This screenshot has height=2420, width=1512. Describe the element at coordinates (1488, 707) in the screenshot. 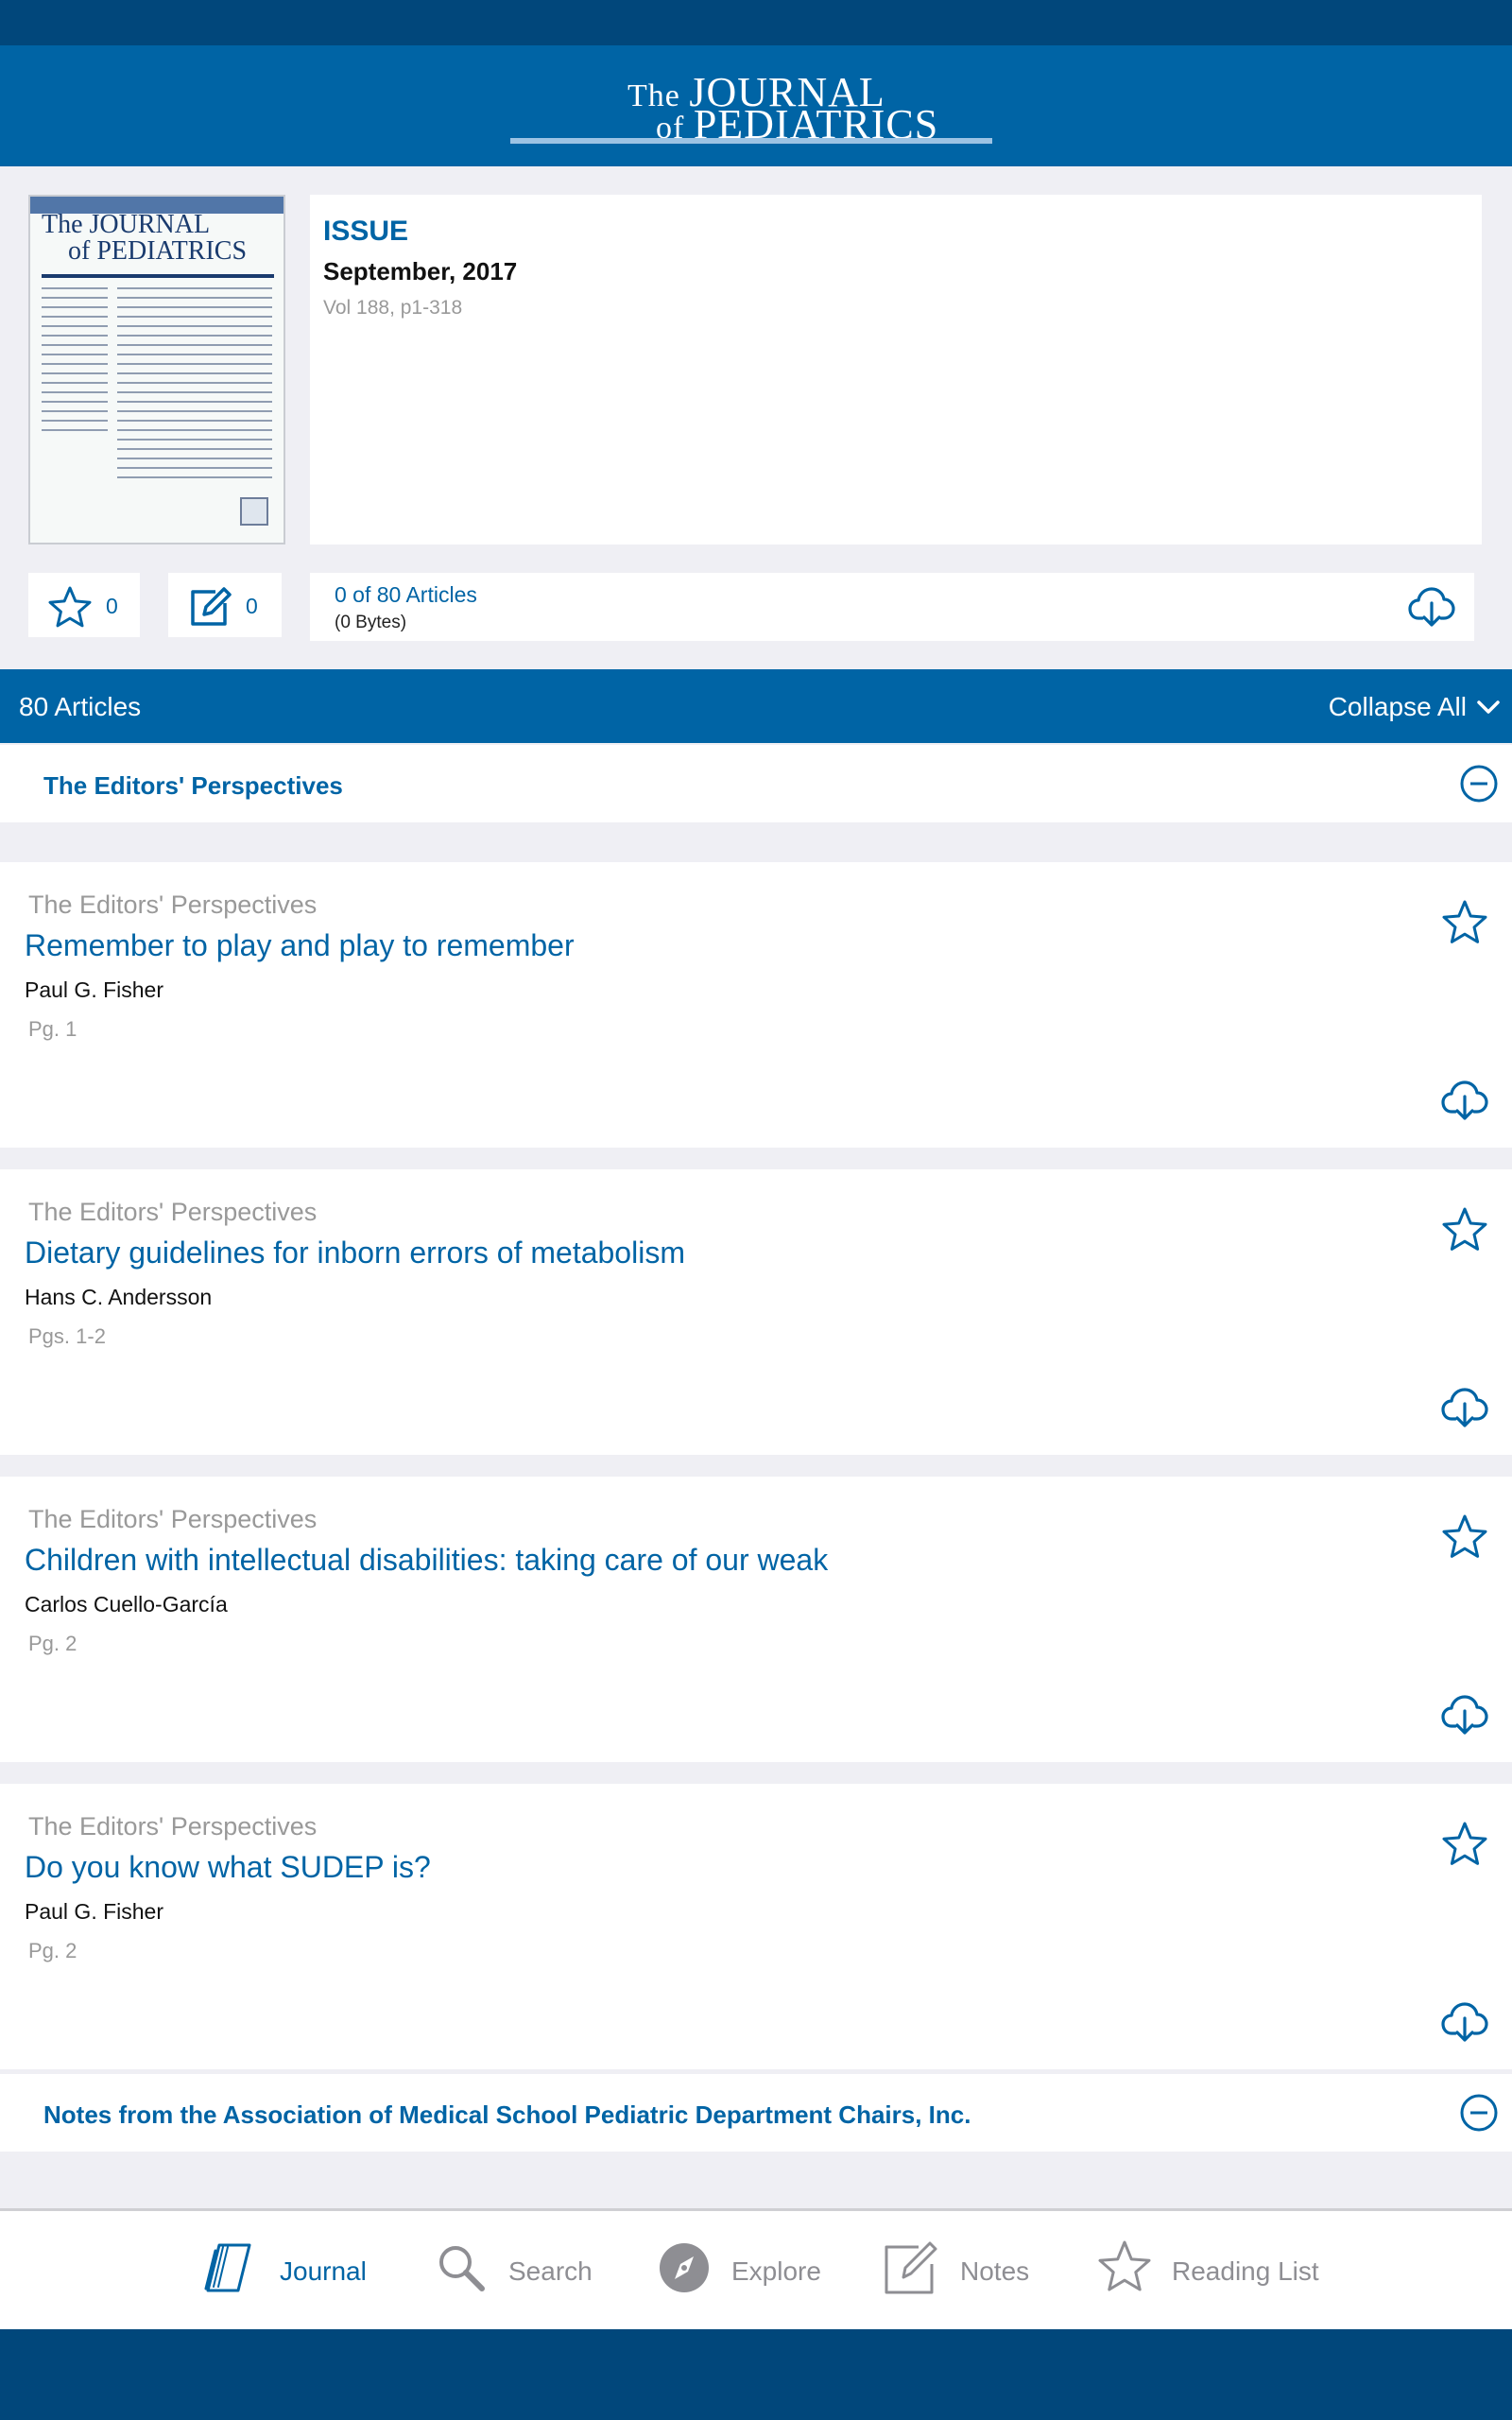

I see `chevron-down-icon` at that location.